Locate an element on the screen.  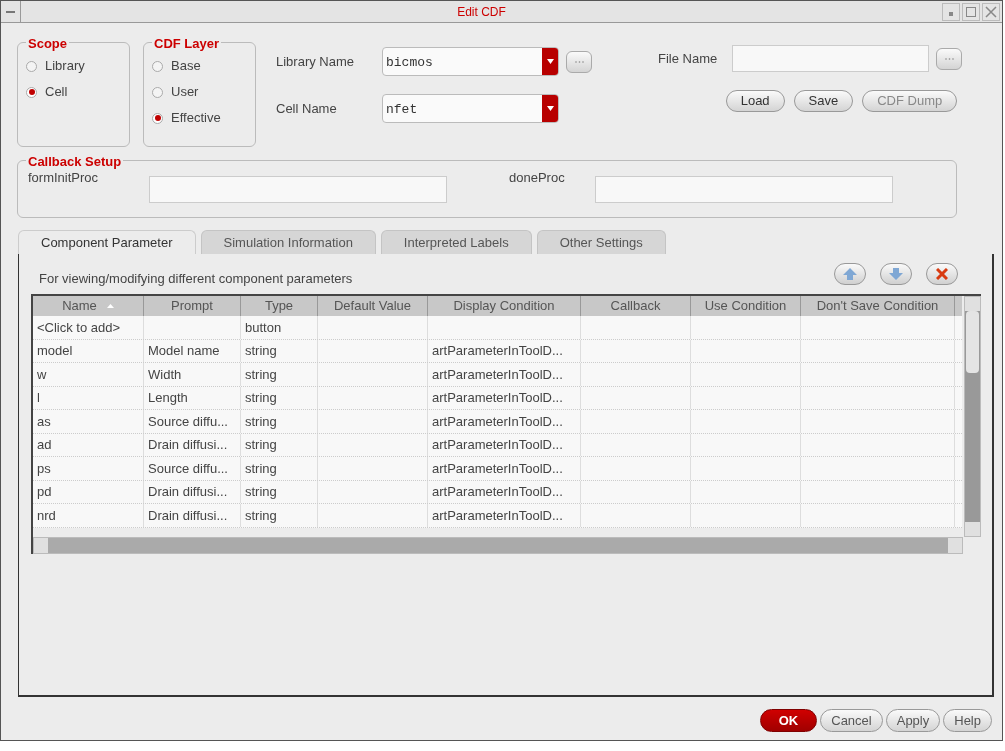
arrow-up-icon is located at coordinates (850, 274).